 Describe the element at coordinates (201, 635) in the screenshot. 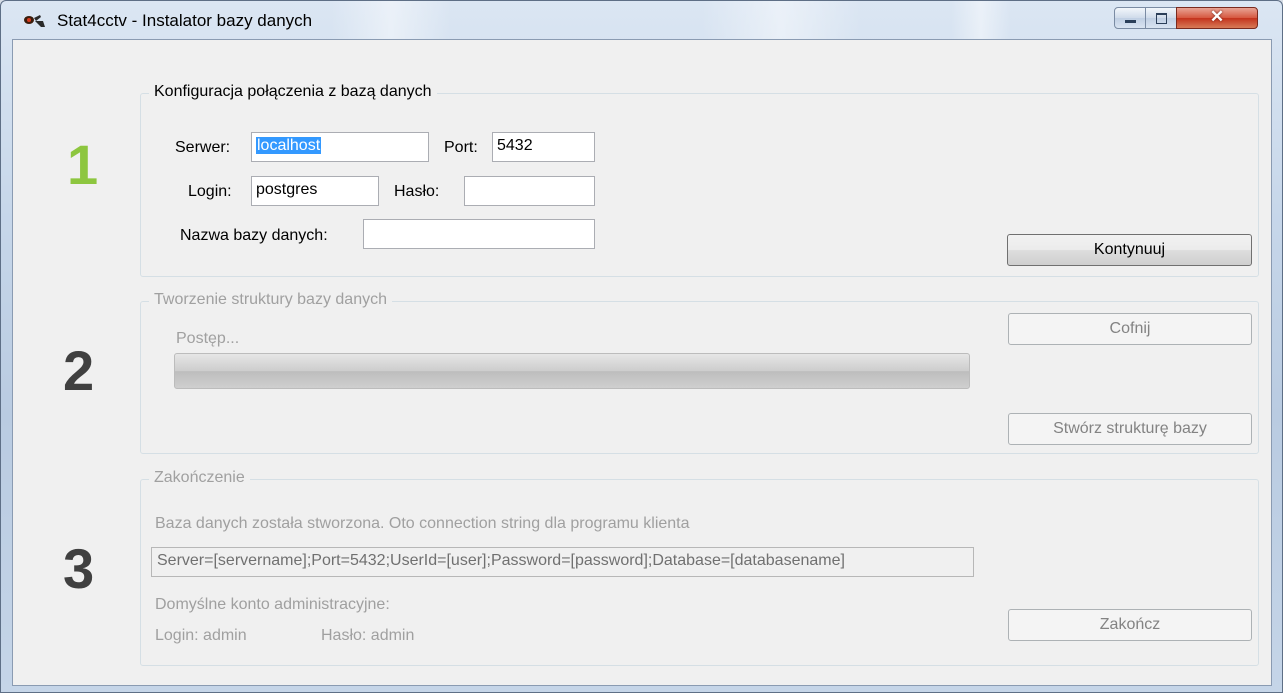

I see `admin-login-text: Login: admin` at that location.